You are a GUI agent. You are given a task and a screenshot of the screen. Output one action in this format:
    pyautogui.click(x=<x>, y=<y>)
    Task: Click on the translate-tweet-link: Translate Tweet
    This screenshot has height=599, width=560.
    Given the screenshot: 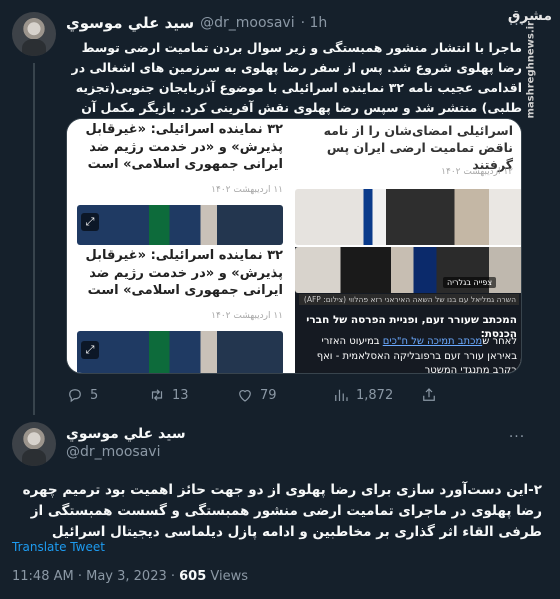 What is the action you would take?
    pyautogui.click(x=58, y=547)
    